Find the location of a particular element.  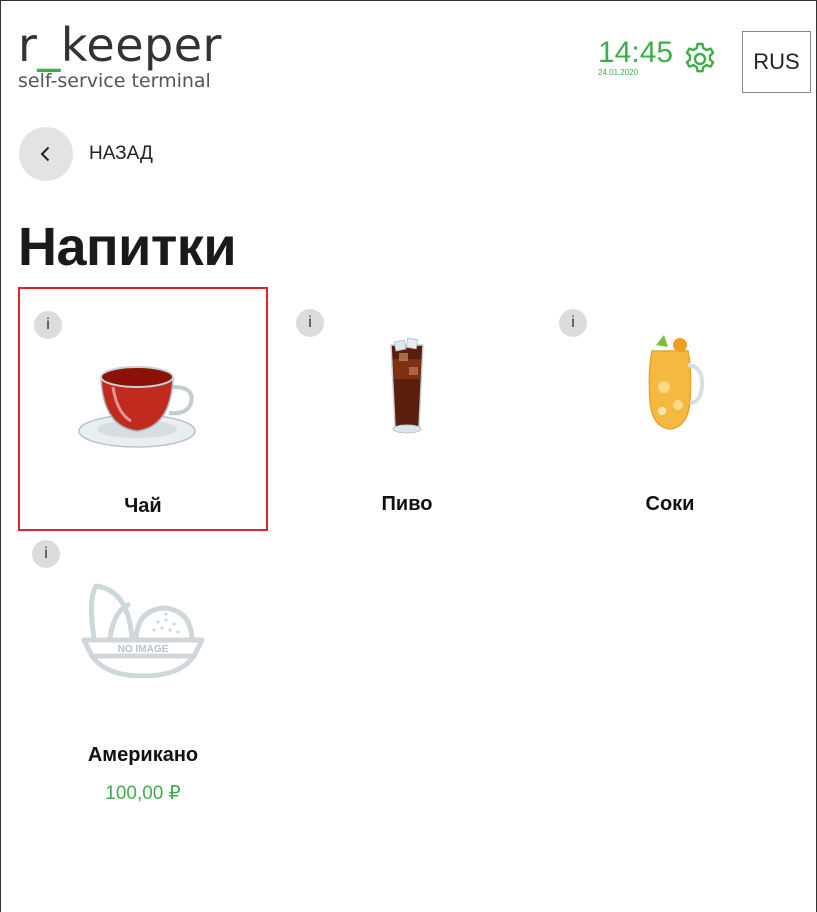

no-image-label: NO IMAGE is located at coordinates (143, 649).